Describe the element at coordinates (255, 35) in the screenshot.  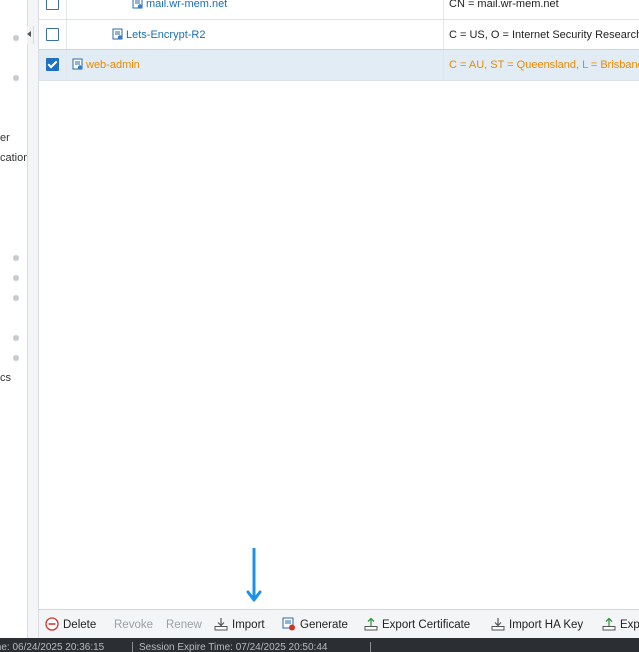
I see `certificate-name-cell: Lets-Encrypt-R2` at that location.